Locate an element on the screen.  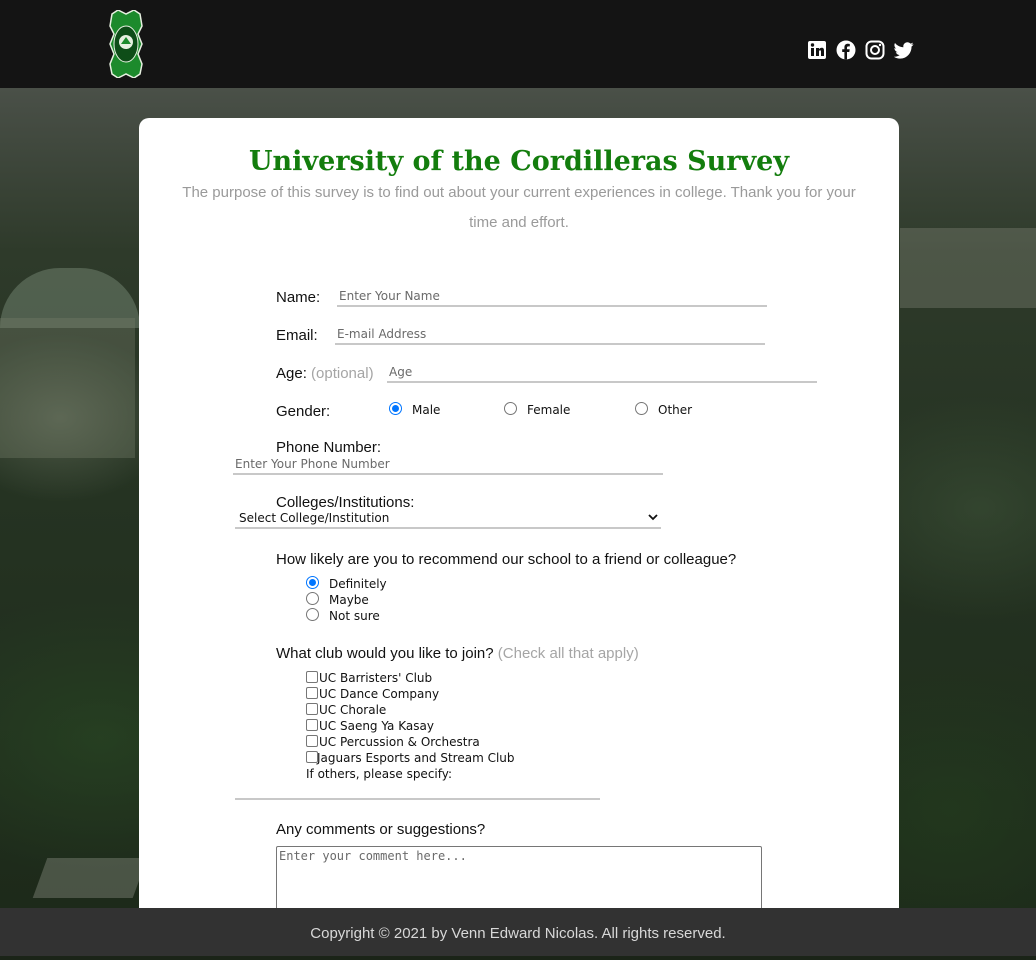
gender-male-radio is located at coordinates (395, 408).